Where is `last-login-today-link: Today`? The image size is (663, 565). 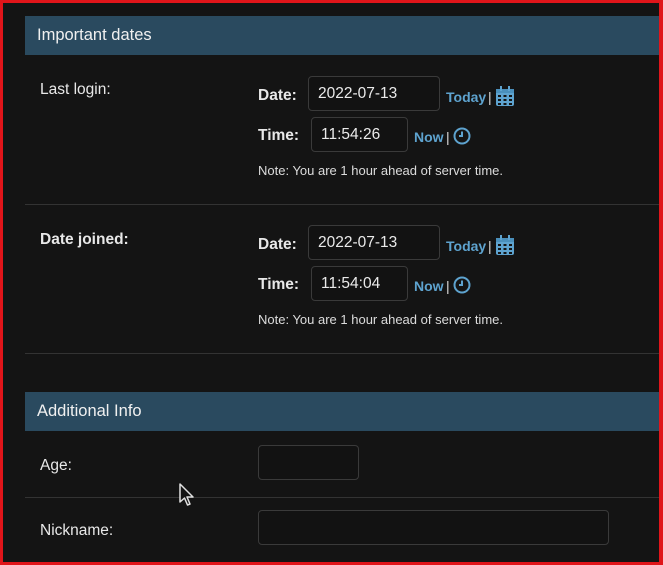
last-login-today-link: Today is located at coordinates (466, 97).